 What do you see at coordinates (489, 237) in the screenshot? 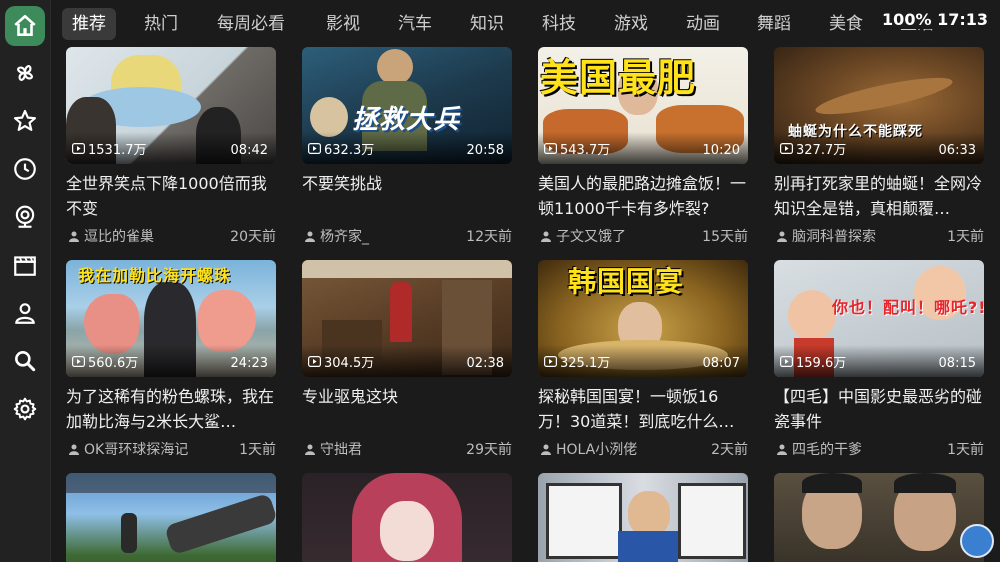
I see `upload-age: 12天前` at bounding box center [489, 237].